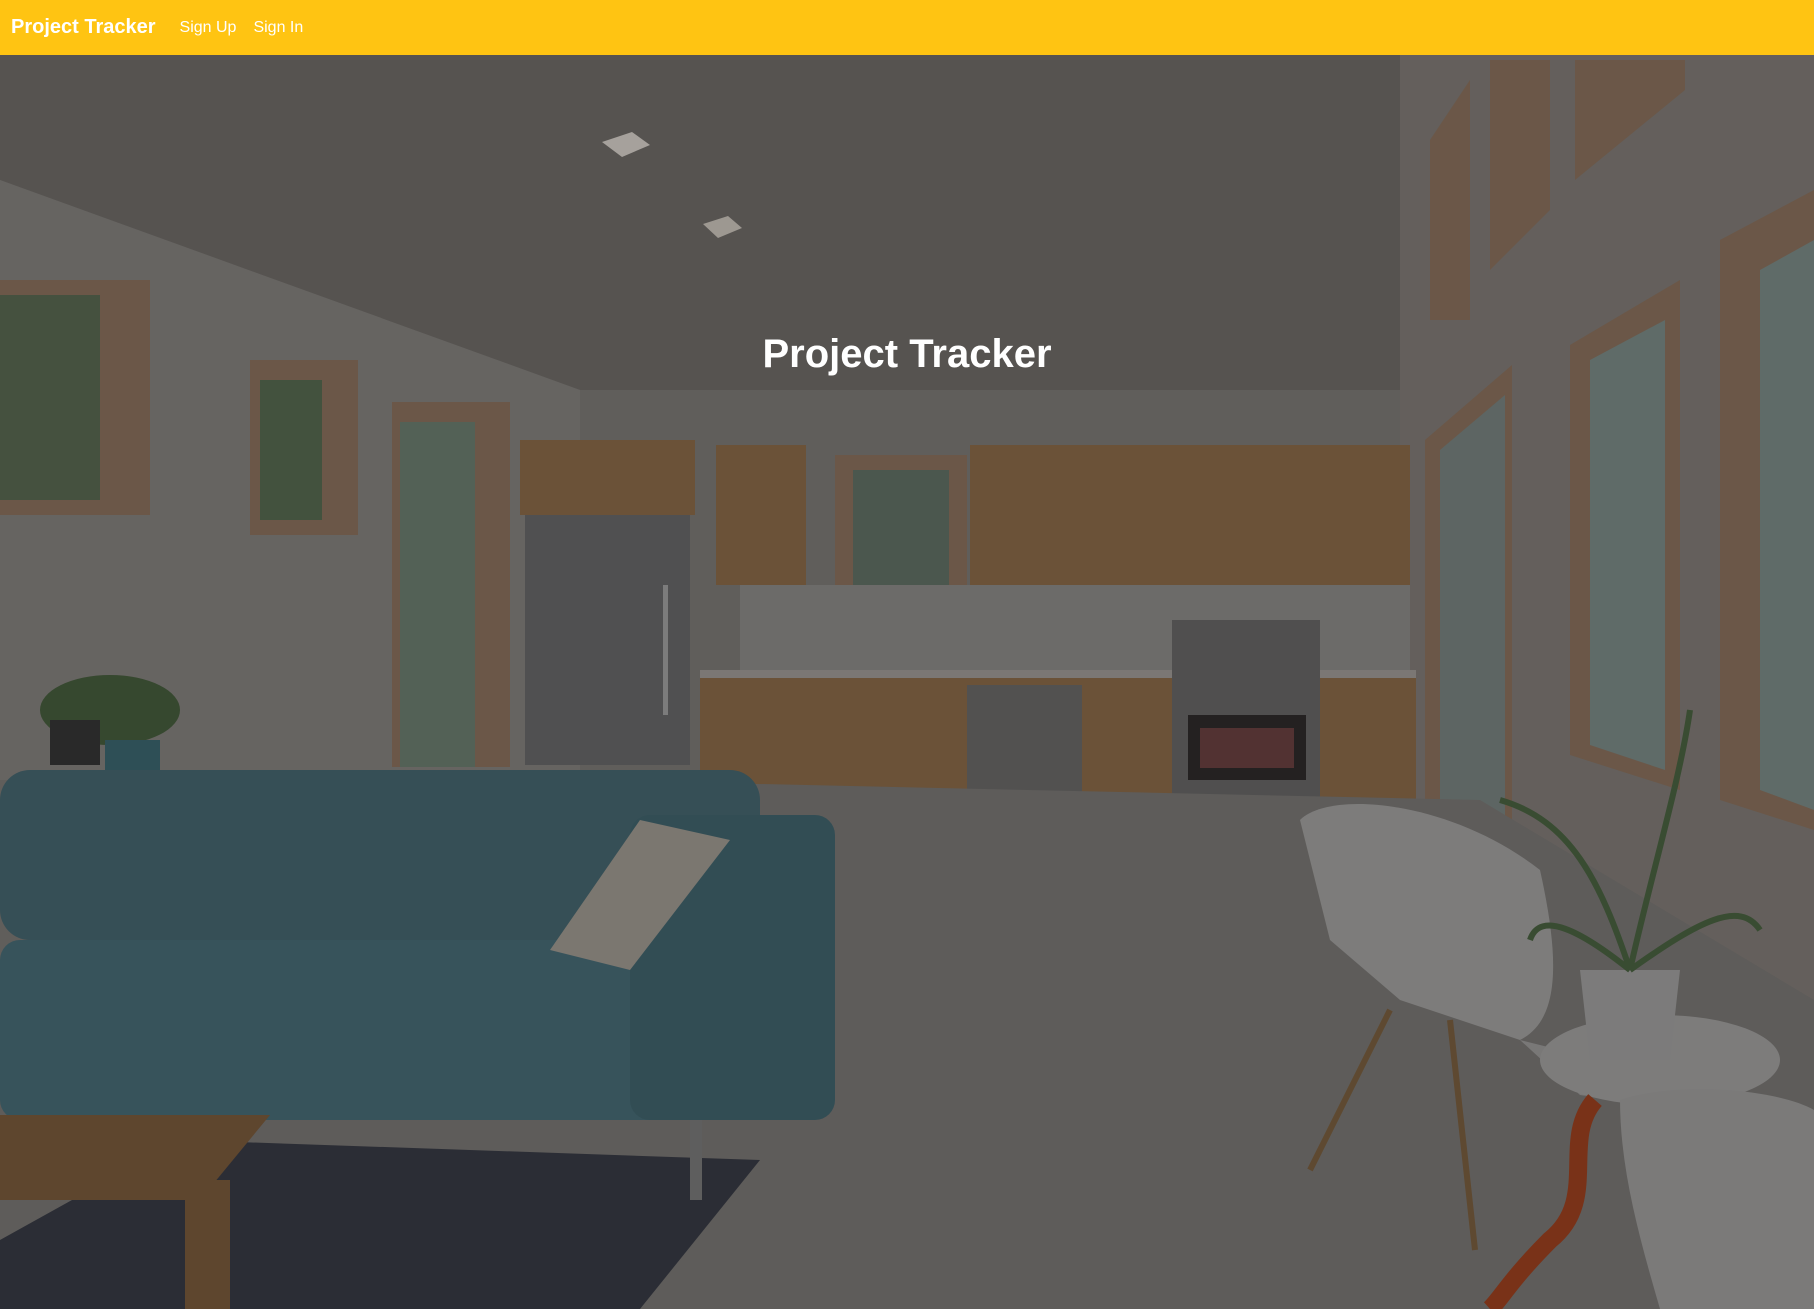 The height and width of the screenshot is (1309, 1814). What do you see at coordinates (907, 27) in the screenshot?
I see `top-navbar: Project Tracker Sign Up Sign In` at bounding box center [907, 27].